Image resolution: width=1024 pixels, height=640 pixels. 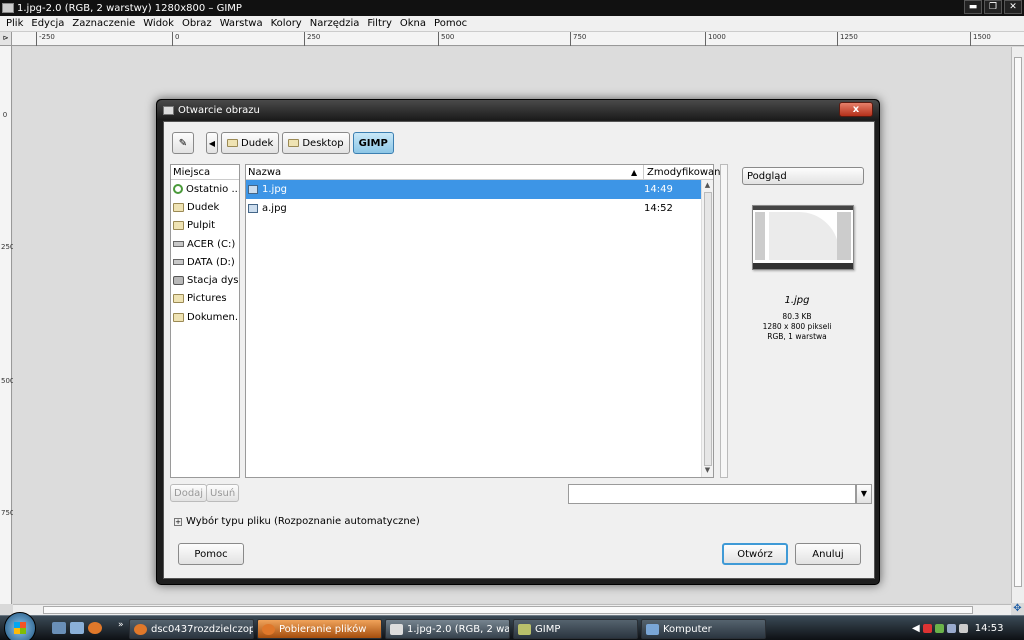 I want to click on network-icon, so click(x=951, y=628).